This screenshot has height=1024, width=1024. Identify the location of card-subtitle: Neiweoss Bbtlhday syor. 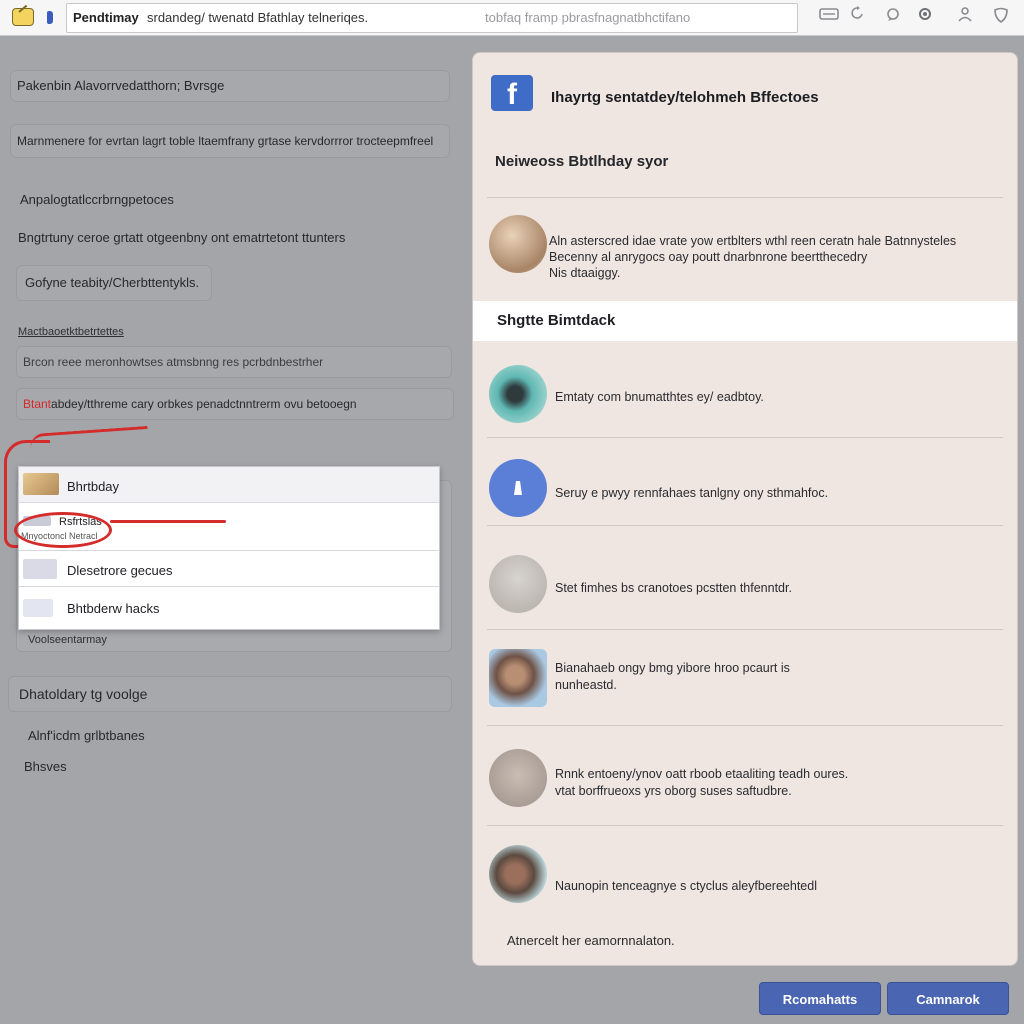
(582, 161).